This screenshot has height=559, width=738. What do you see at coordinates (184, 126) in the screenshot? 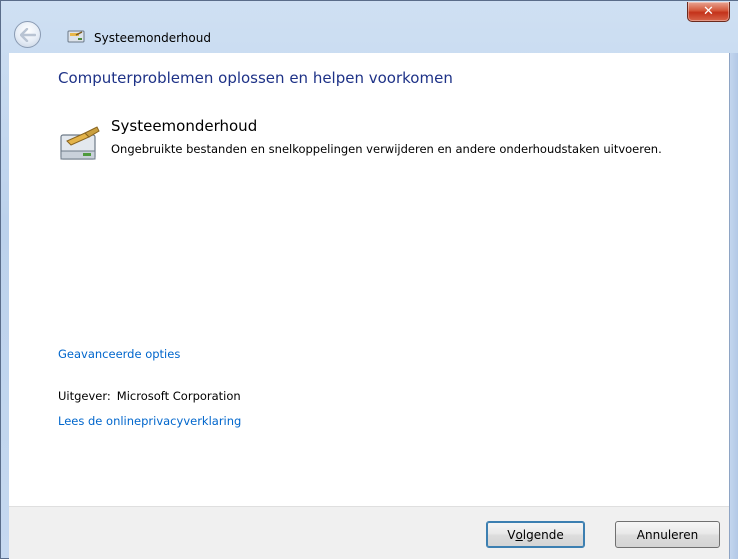
I see `task-title: Systeemonderhoud` at bounding box center [184, 126].